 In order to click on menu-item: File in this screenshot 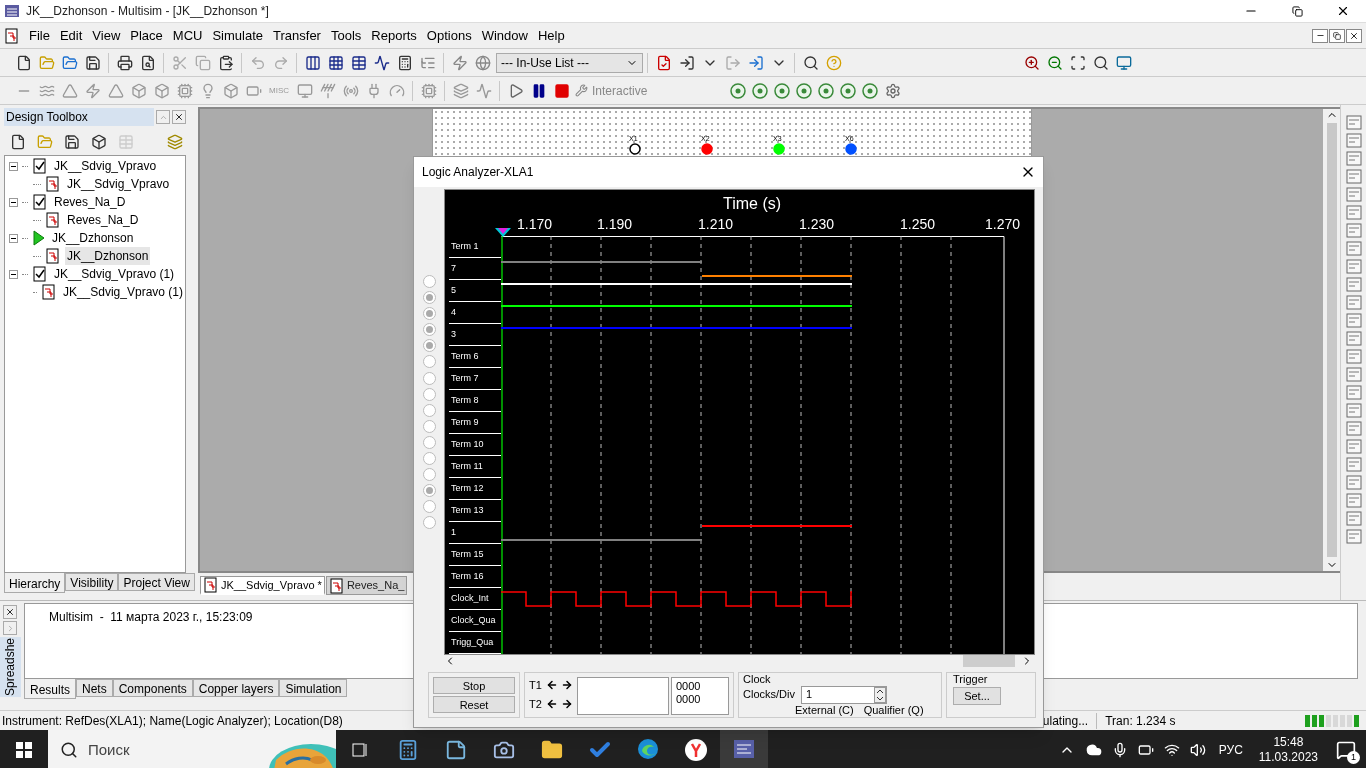, I will do `click(39, 35)`.